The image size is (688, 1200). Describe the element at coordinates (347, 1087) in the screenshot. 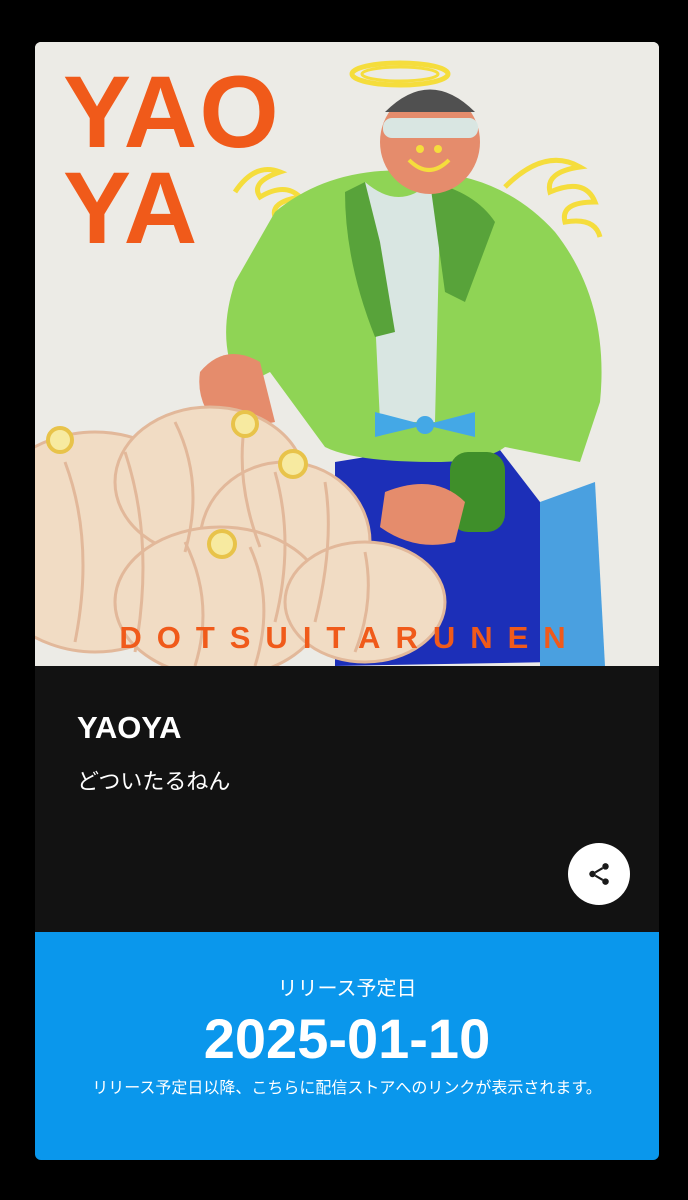

I see `release-note: リリース予定日以降、こちらに配信ストアへのリンクが表示されます。` at that location.